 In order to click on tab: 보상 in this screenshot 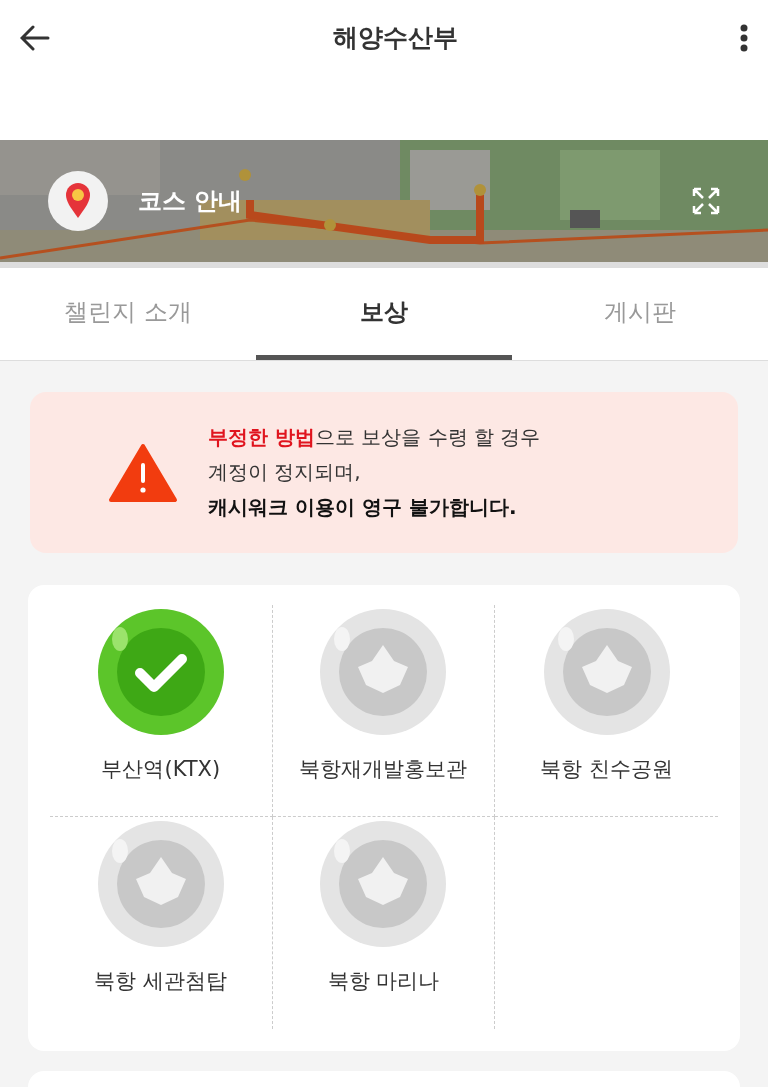, I will do `click(384, 314)`.